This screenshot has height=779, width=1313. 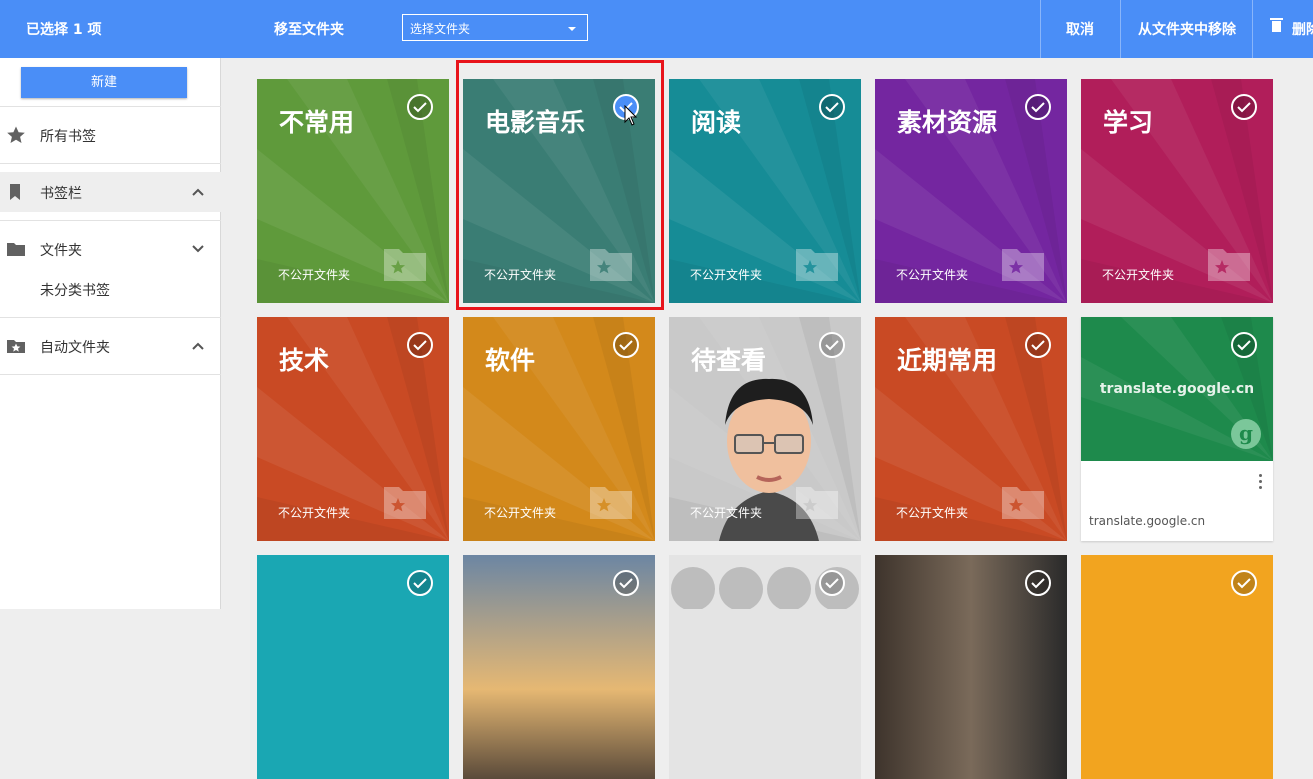 I want to click on folder-select-value: 选择文件夹, so click(x=440, y=29).